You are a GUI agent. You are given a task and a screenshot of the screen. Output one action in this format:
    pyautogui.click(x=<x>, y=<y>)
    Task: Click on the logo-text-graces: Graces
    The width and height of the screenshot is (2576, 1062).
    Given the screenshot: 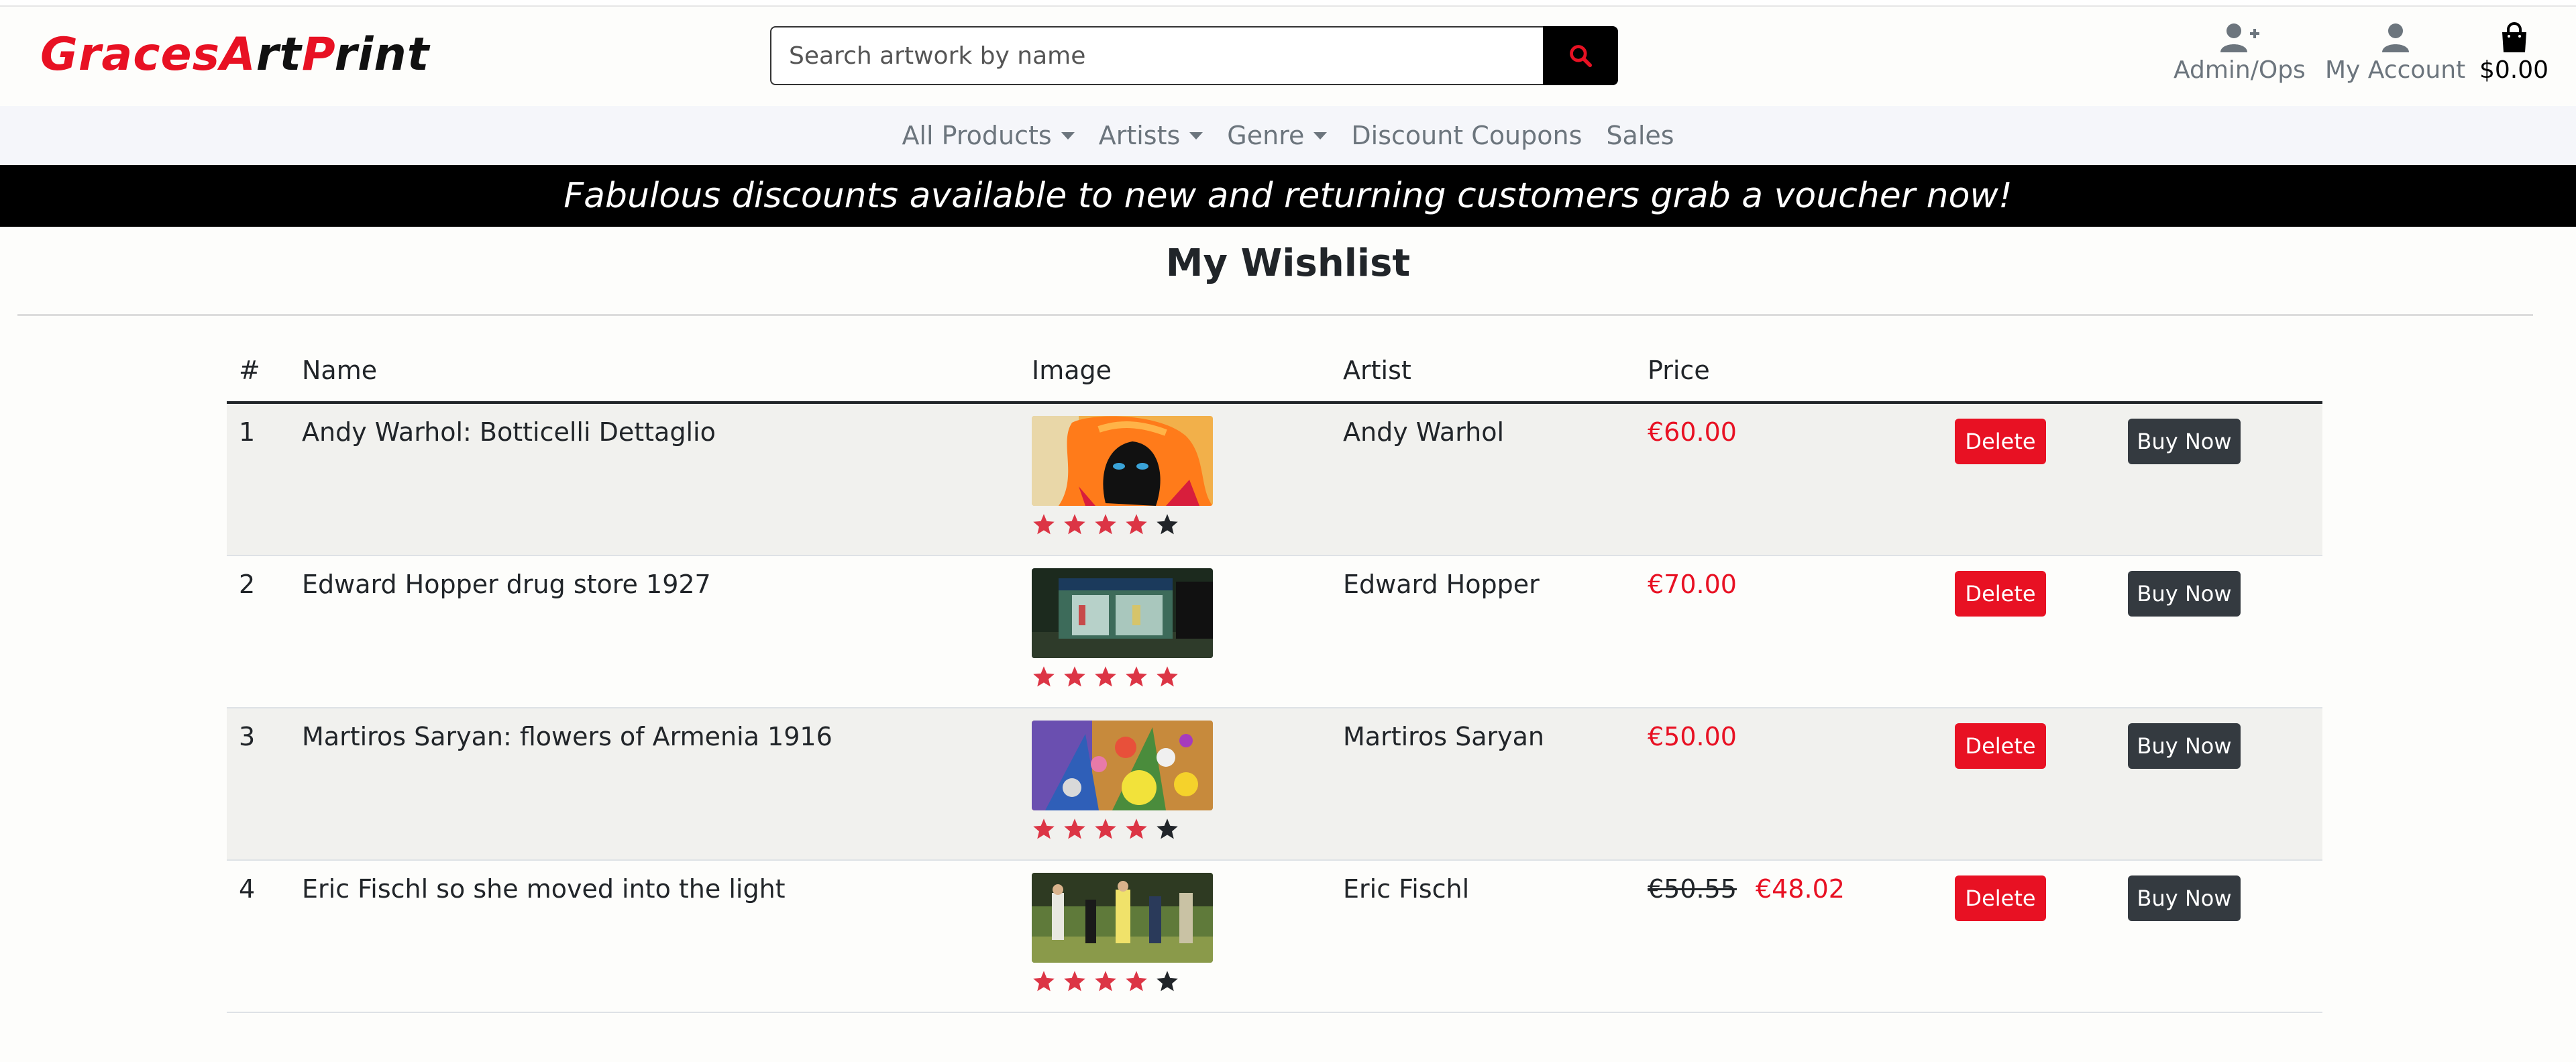 What is the action you would take?
    pyautogui.click(x=130, y=54)
    